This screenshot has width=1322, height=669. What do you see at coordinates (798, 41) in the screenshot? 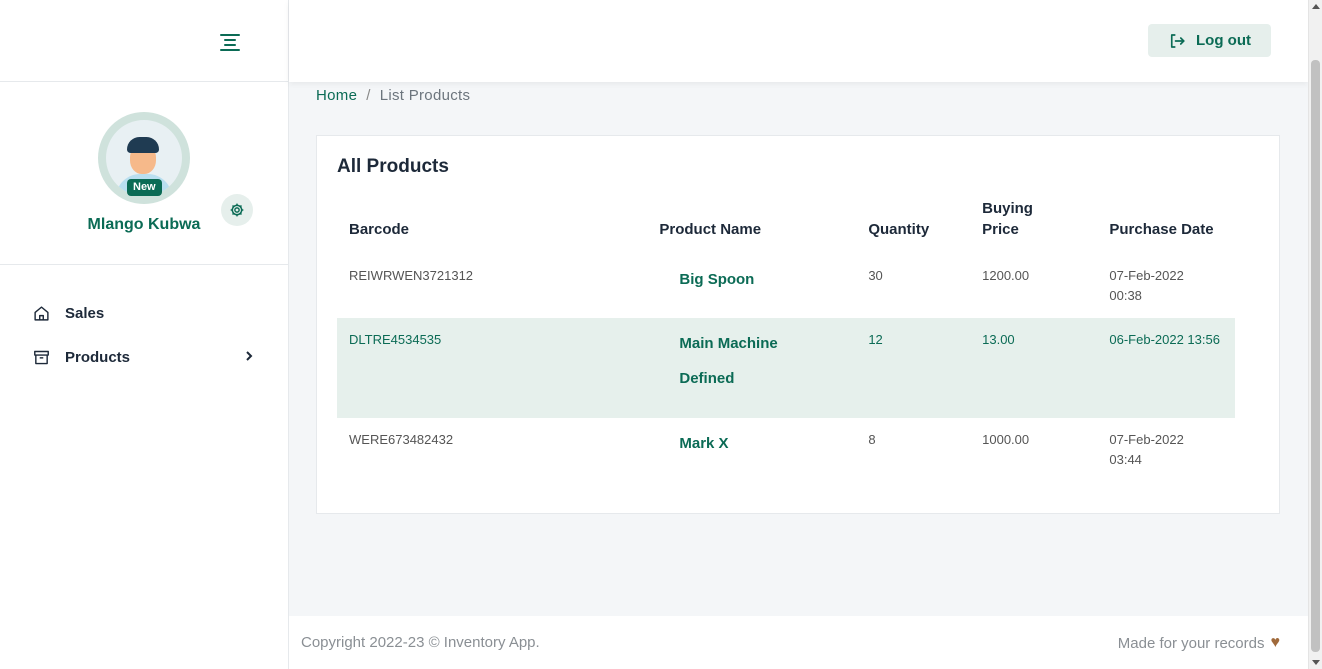
I see `top-header: Log out` at bounding box center [798, 41].